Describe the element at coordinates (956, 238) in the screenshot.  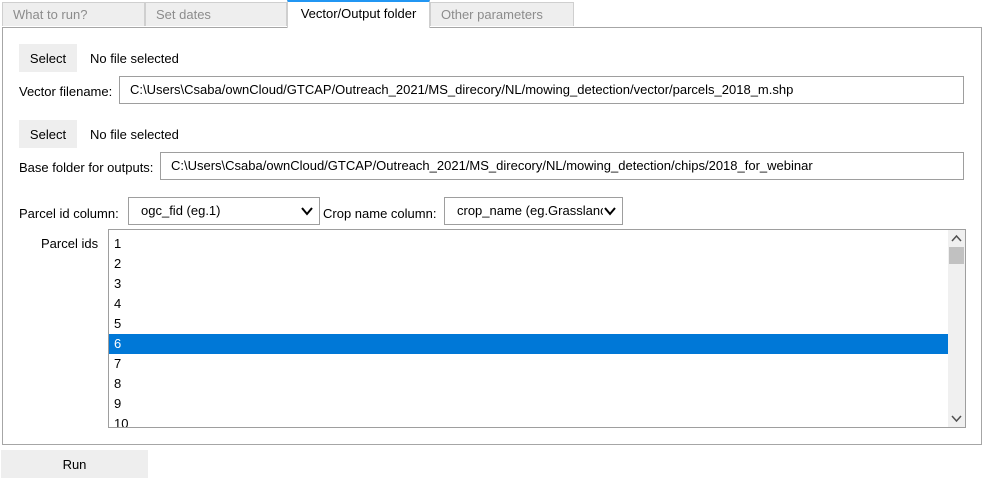
I see `scroll-up-arrow-icon` at that location.